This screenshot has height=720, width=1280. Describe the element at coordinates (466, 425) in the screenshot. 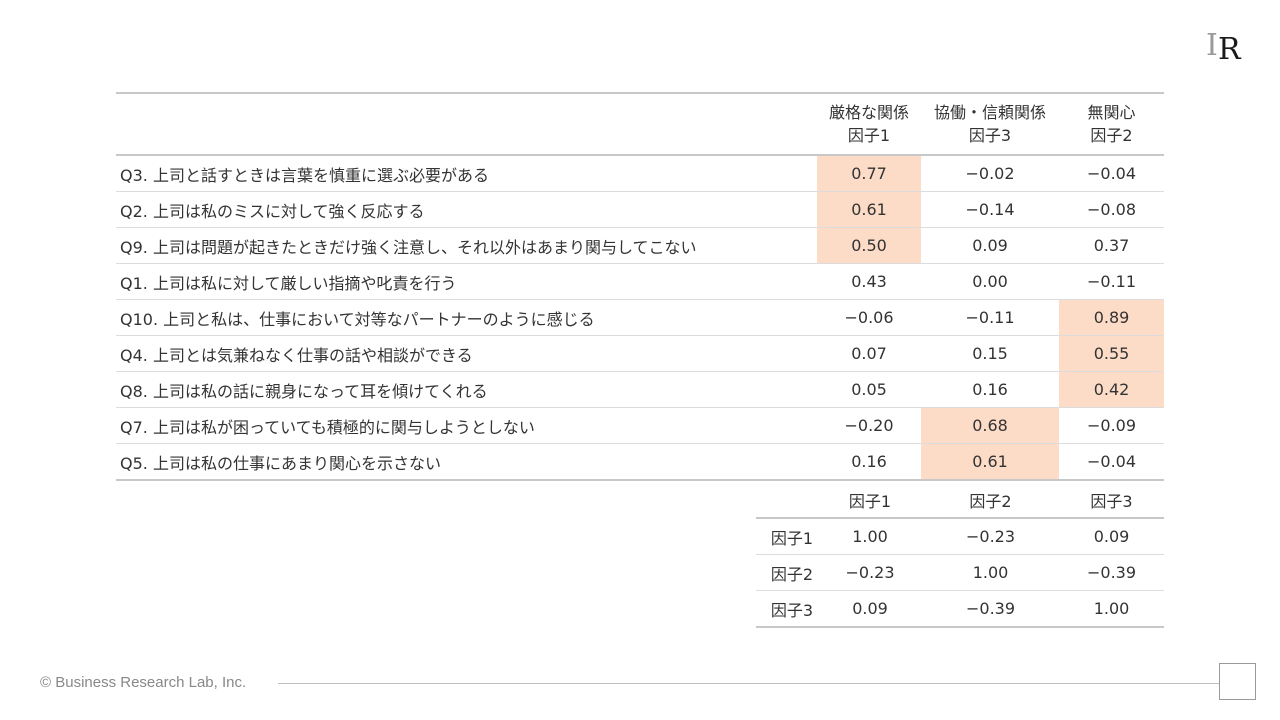

I see `question-label: Q7. 上司は私が困っていても積極的に関与しようとしない` at that location.